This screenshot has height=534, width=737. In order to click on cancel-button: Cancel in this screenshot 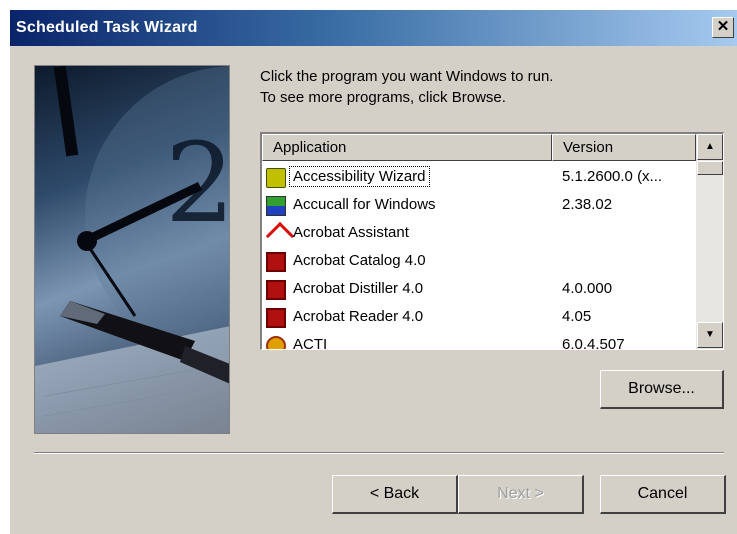, I will do `click(663, 494)`.